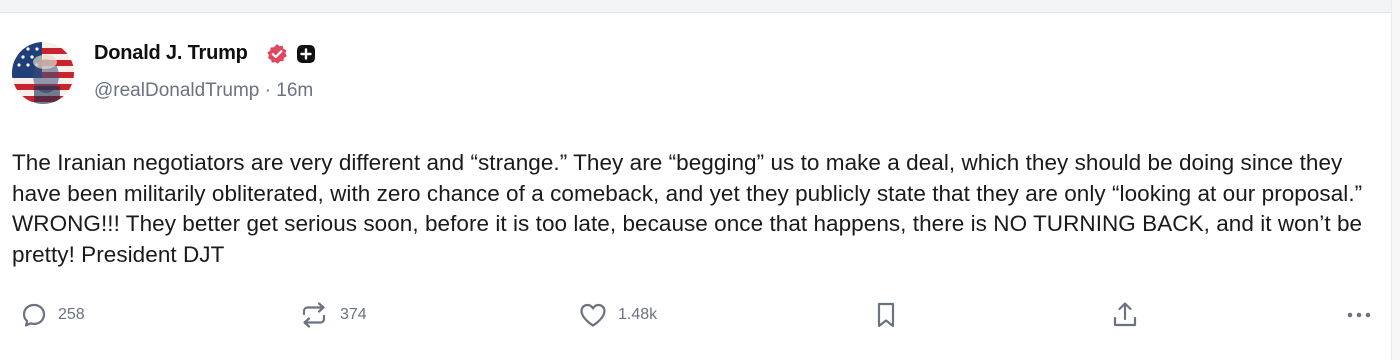  What do you see at coordinates (171, 53) in the screenshot?
I see `author-name: Donald J. Trump` at bounding box center [171, 53].